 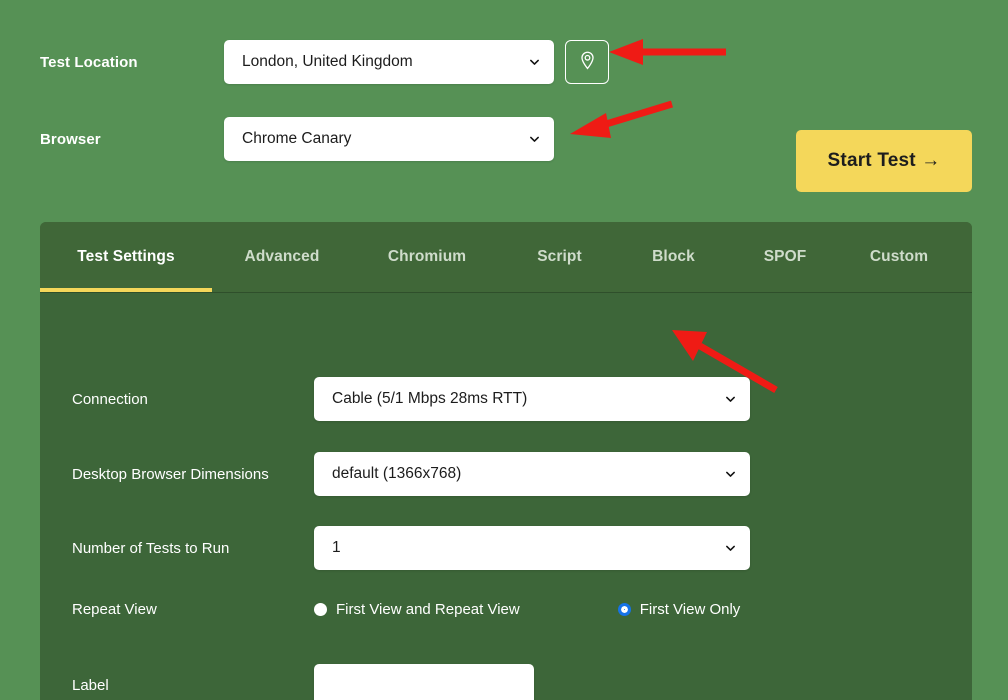 What do you see at coordinates (559, 257) in the screenshot?
I see `tab-script: Script` at bounding box center [559, 257].